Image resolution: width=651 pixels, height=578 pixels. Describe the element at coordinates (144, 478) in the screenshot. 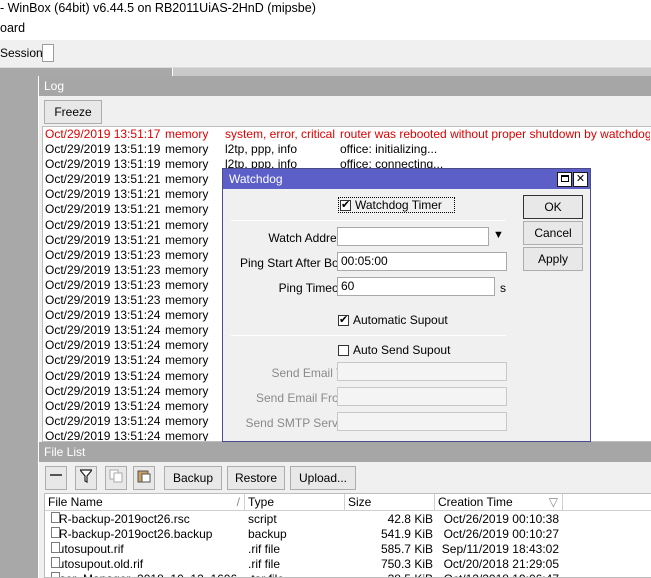

I see `paste-button` at that location.